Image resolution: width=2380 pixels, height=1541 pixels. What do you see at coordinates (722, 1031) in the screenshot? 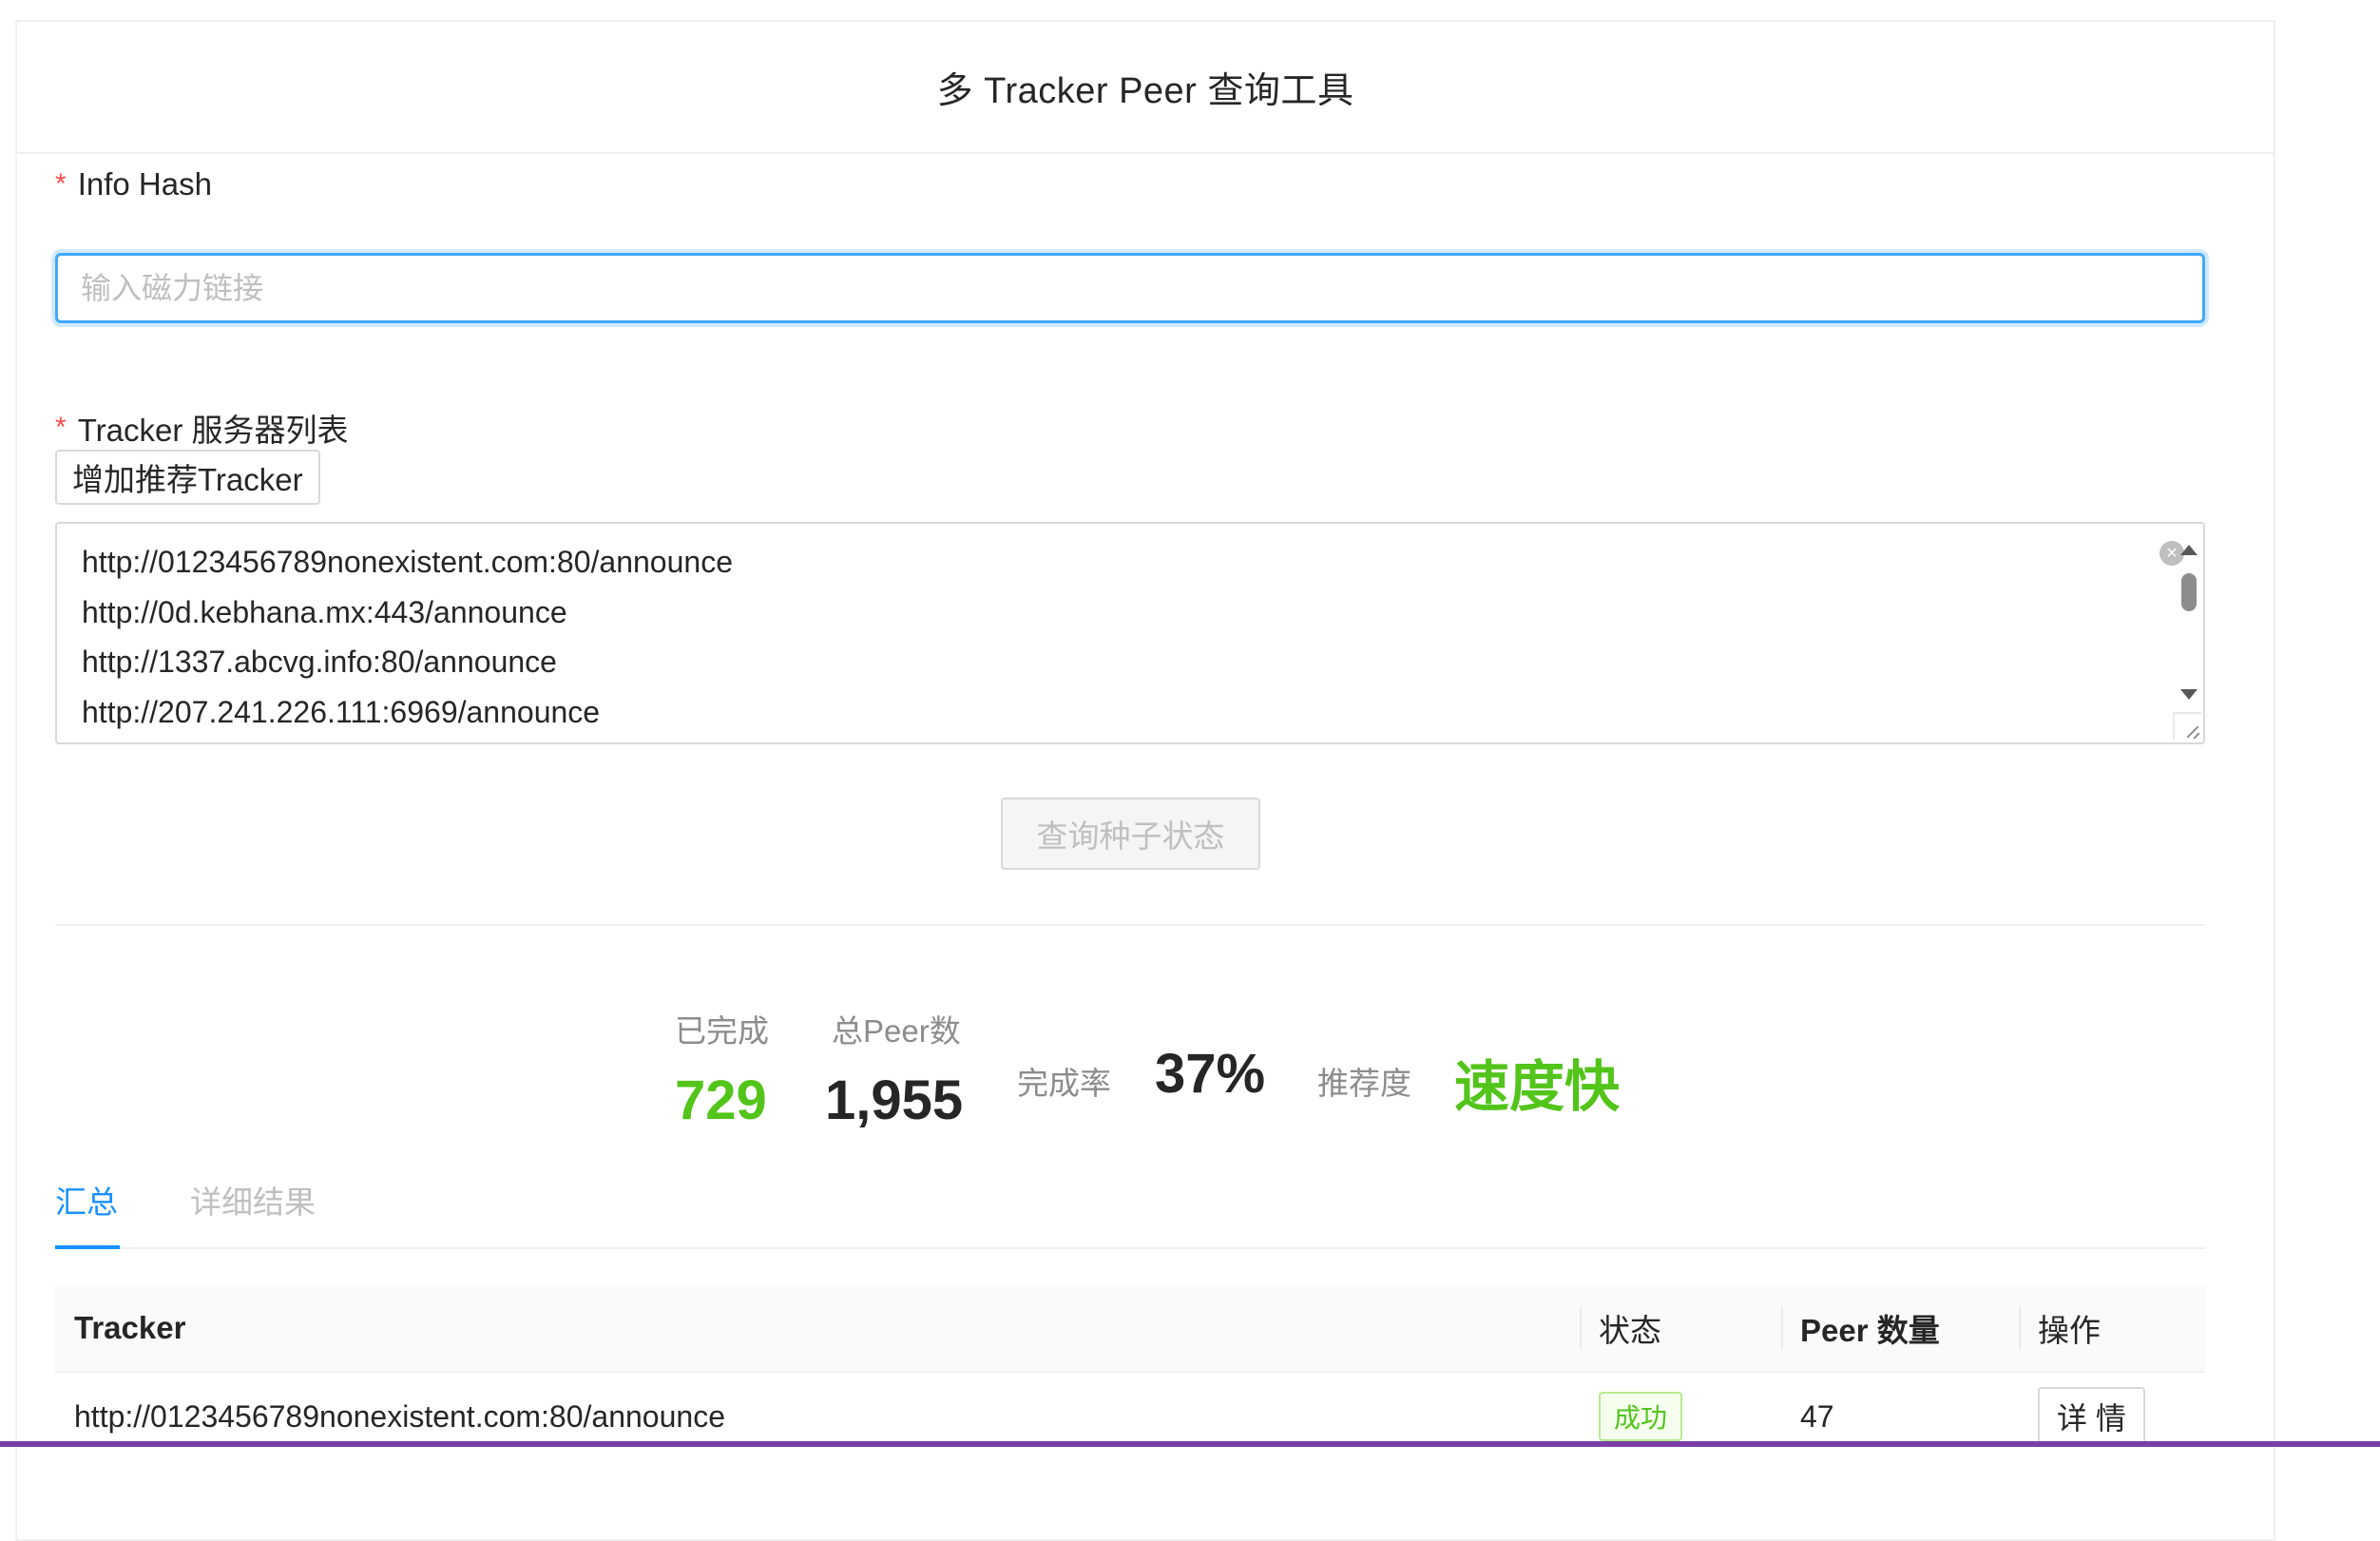
I see `completed-label: 已完成` at bounding box center [722, 1031].